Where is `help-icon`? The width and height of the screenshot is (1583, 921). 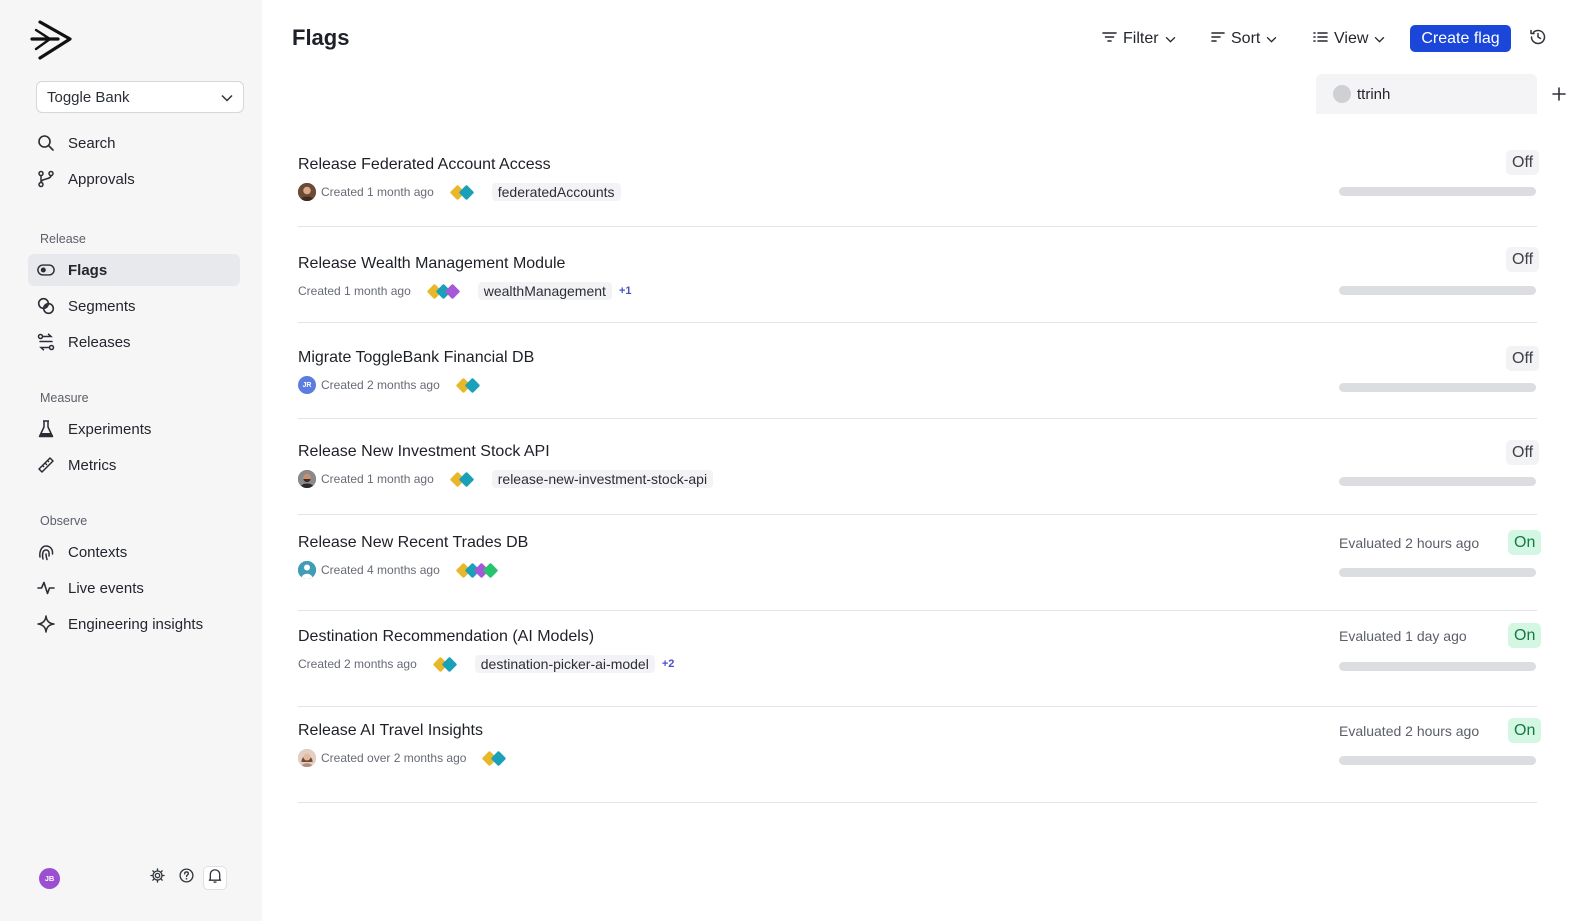
help-icon is located at coordinates (186, 878).